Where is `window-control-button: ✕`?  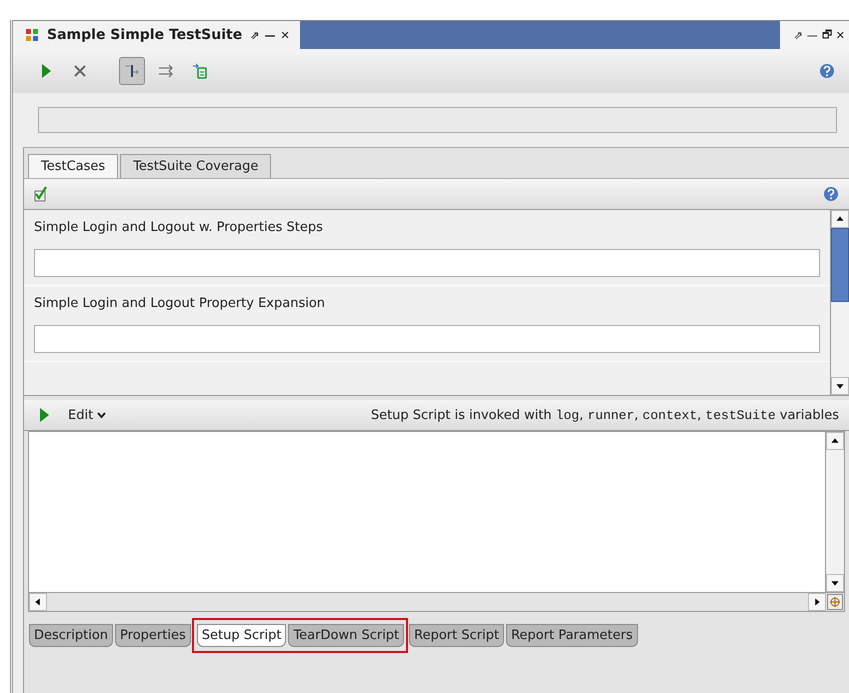
window-control-button: ✕ is located at coordinates (840, 35).